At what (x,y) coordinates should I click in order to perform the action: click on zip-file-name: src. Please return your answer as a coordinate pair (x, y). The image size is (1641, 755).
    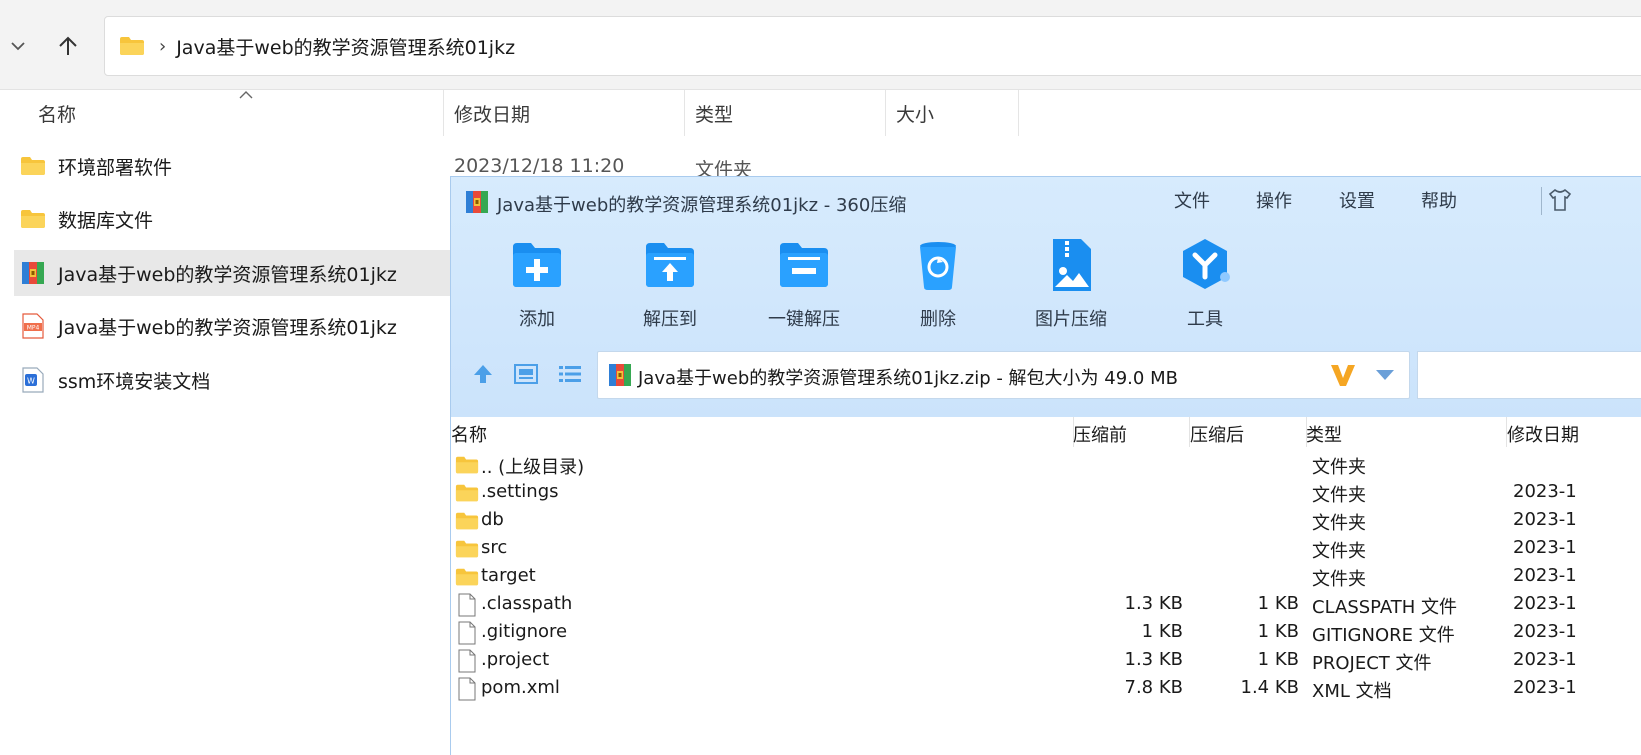
    Looking at the image, I should click on (494, 547).